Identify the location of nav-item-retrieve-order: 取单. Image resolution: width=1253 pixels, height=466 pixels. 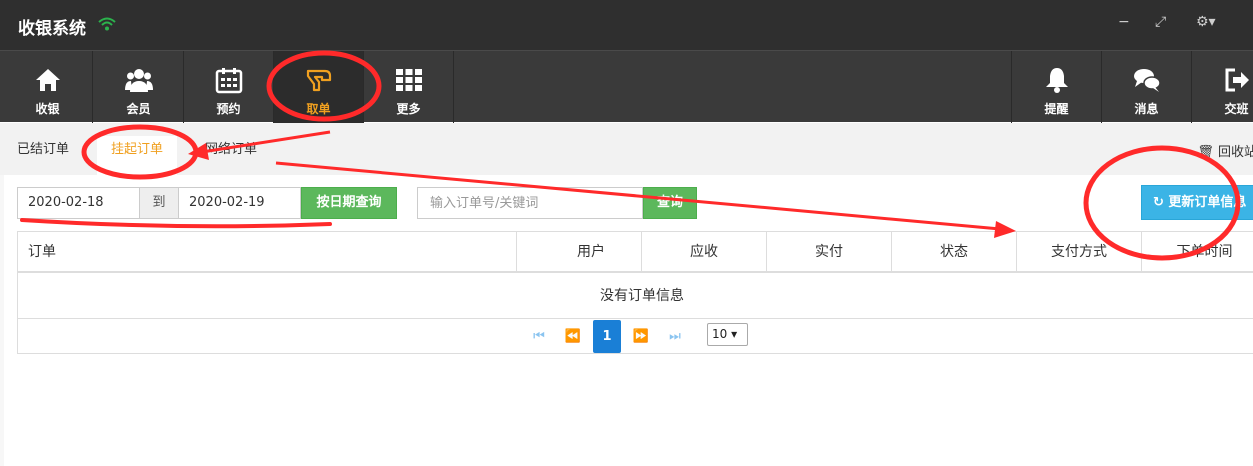
(319, 87).